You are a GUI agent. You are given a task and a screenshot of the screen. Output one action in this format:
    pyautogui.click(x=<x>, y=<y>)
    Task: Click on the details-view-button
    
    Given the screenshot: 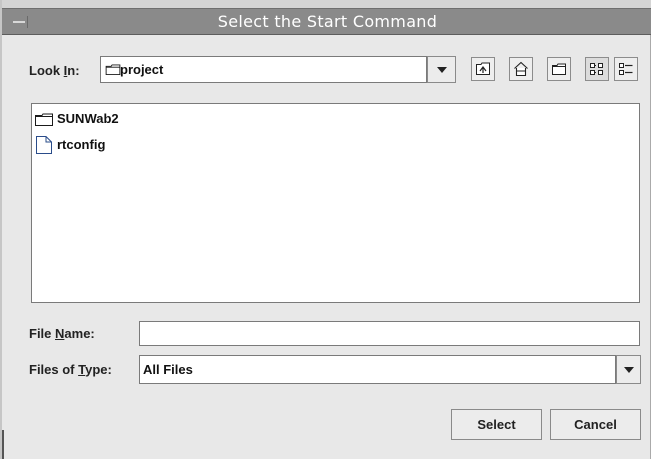 What is the action you would take?
    pyautogui.click(x=626, y=69)
    